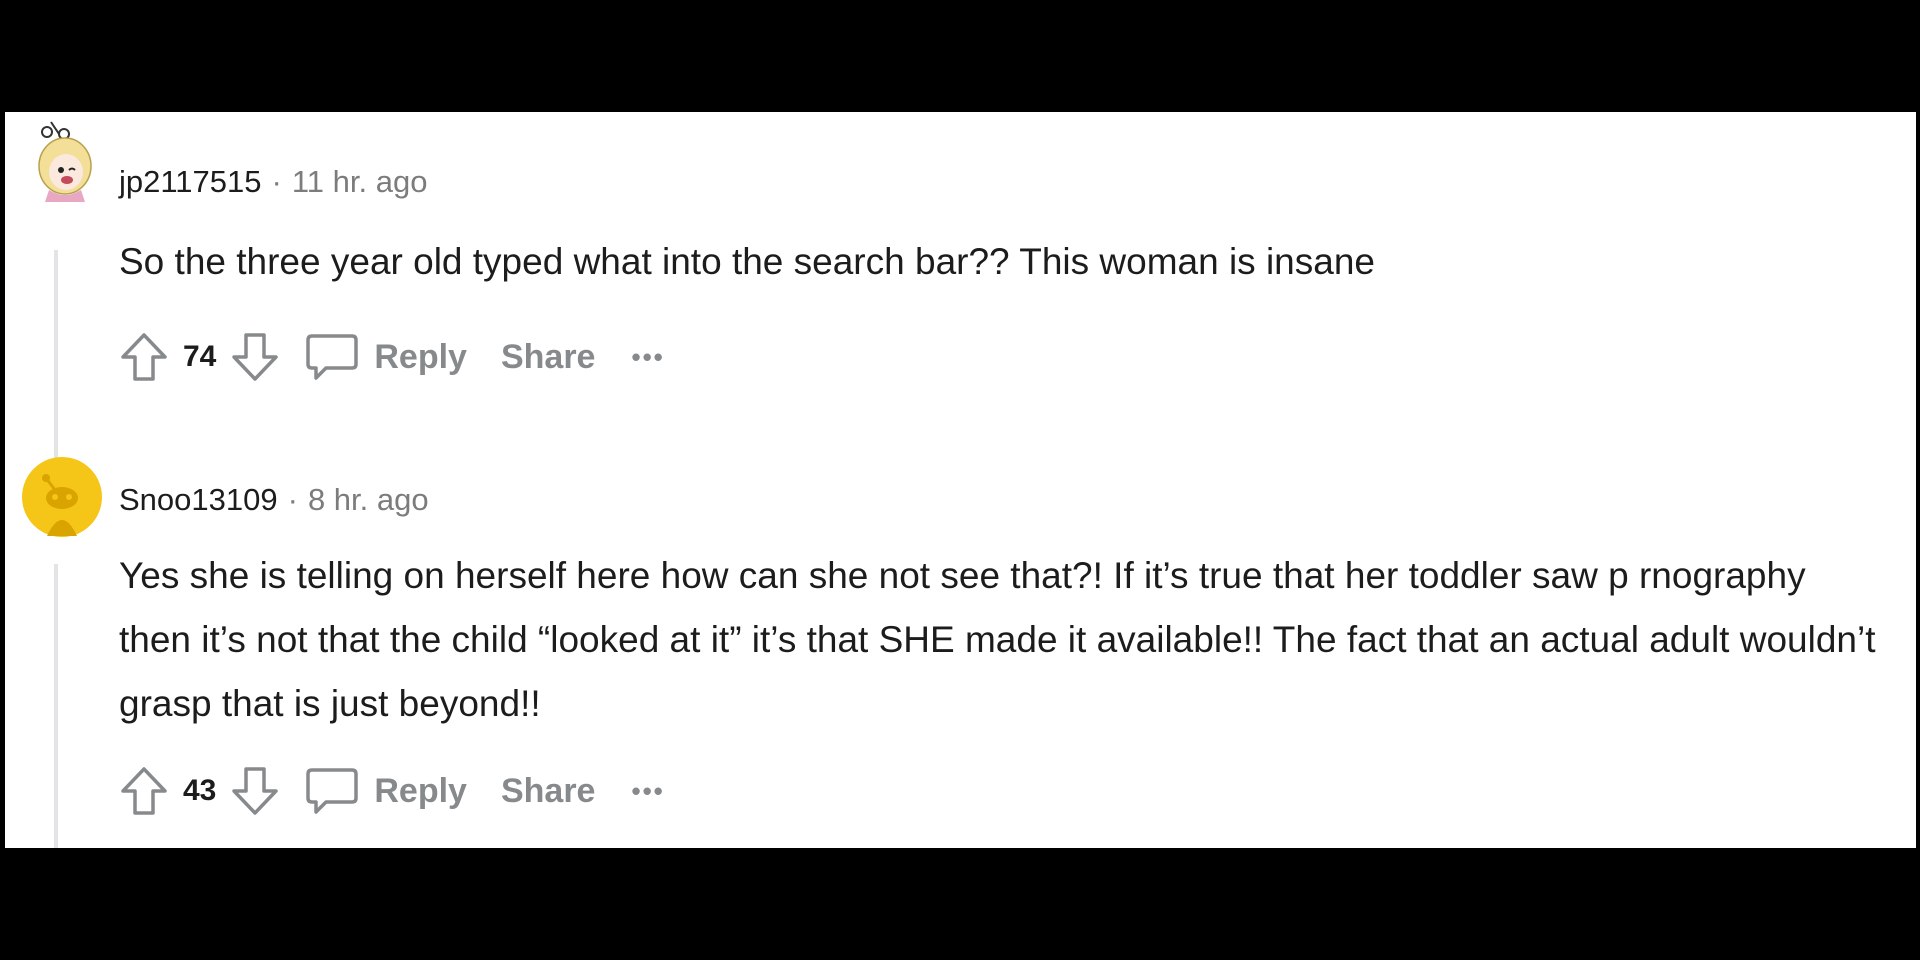  I want to click on snoo-avatar-default-icon, so click(62, 497).